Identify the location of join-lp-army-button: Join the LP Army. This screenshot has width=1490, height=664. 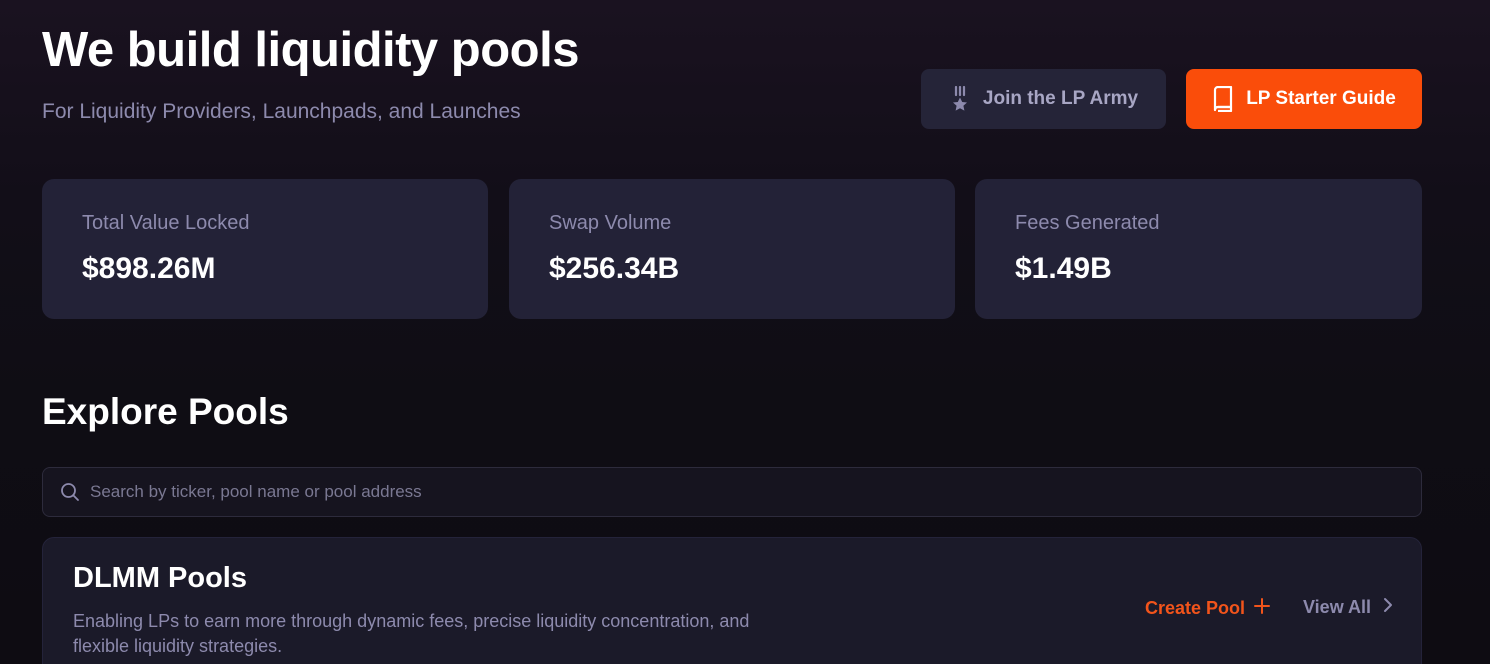
(1043, 99).